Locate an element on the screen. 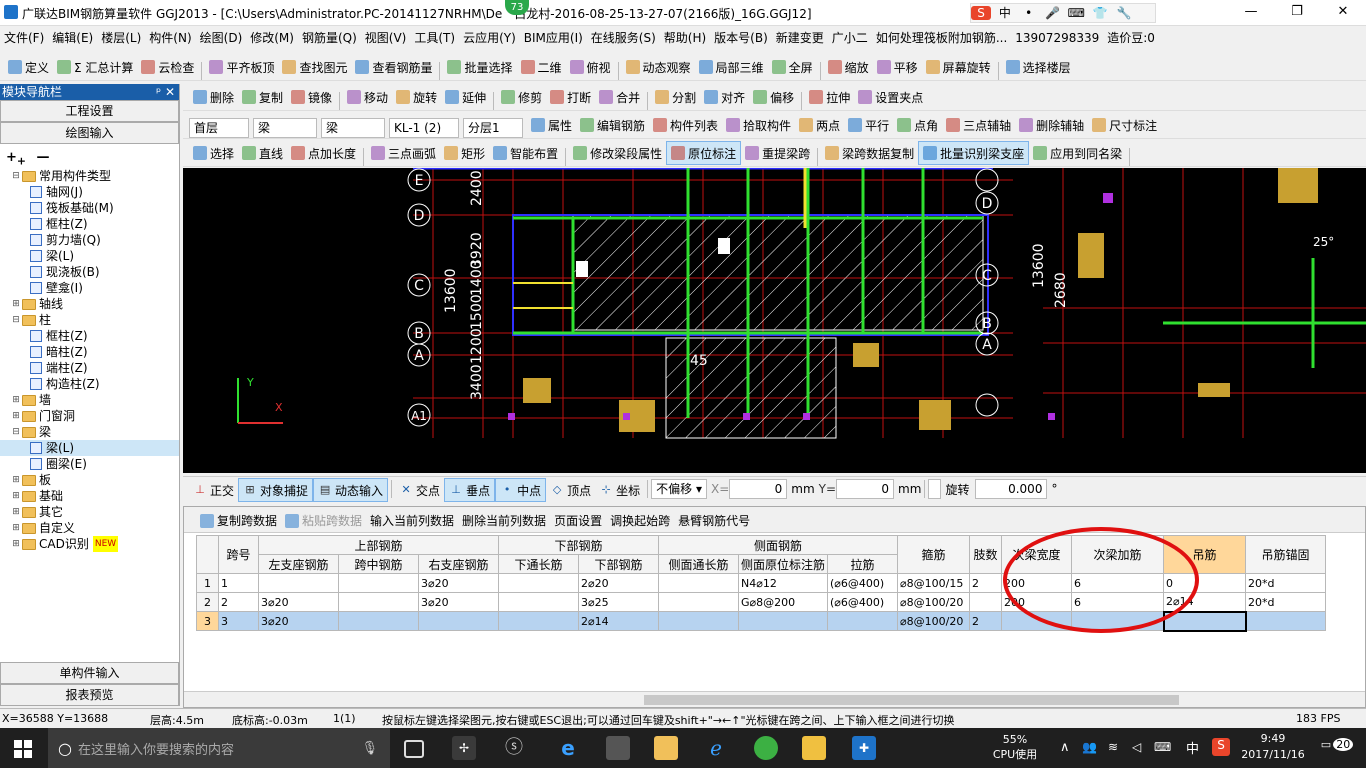 The height and width of the screenshot is (768, 1366). toolbar3-item-2: 构件列表 is located at coordinates (685, 125).